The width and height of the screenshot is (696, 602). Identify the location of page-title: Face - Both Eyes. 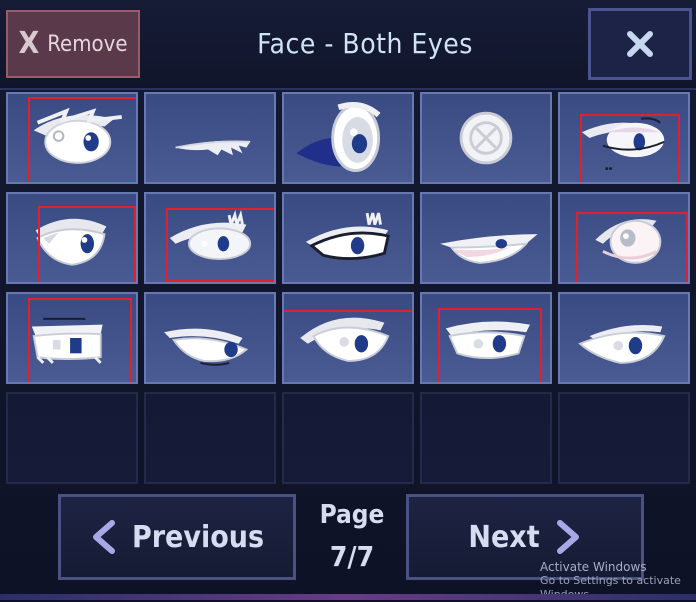
(365, 43).